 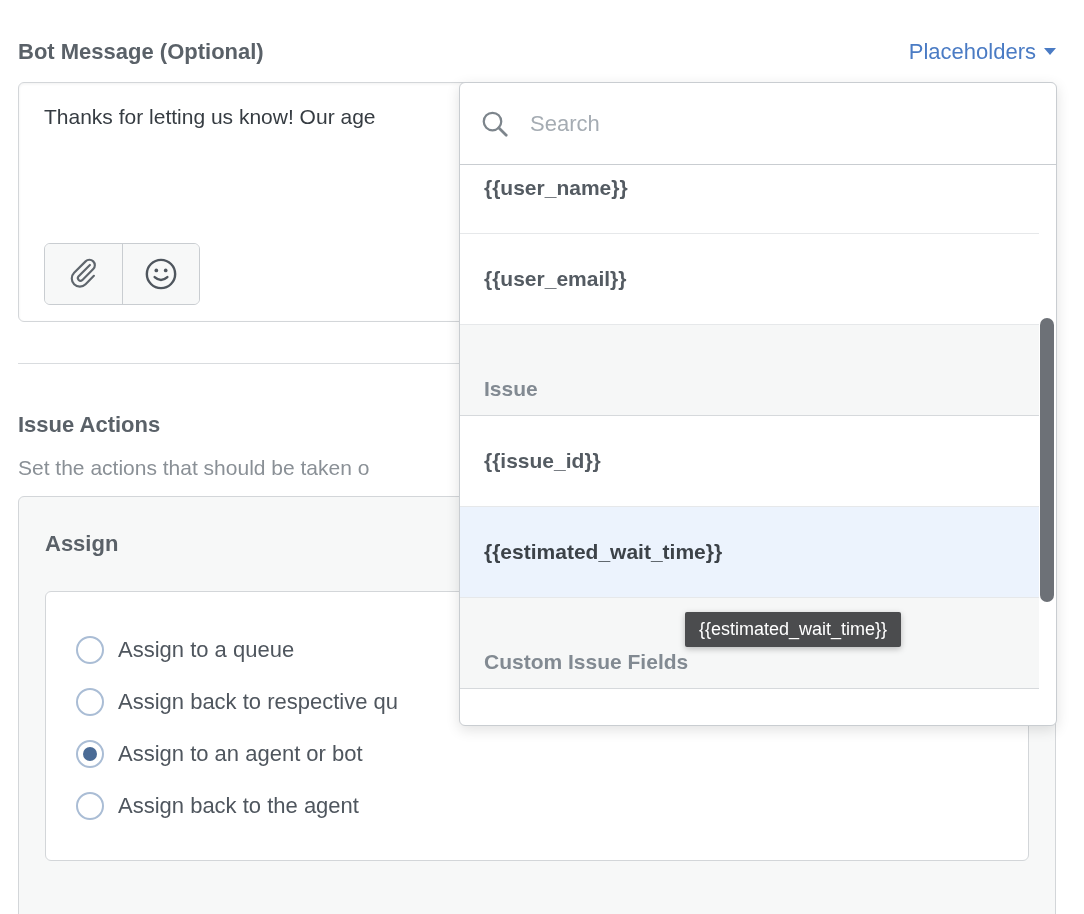 I want to click on section-description: Set the actions that should be taken o, so click(x=194, y=468).